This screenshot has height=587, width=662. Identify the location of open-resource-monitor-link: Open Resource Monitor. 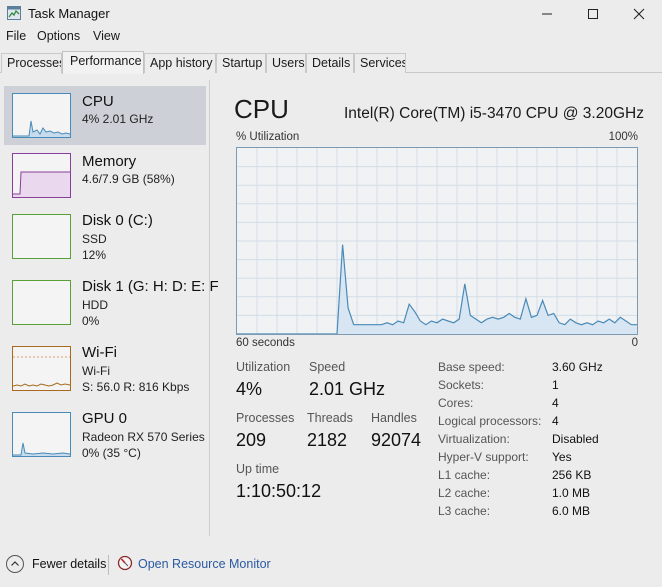
(204, 564).